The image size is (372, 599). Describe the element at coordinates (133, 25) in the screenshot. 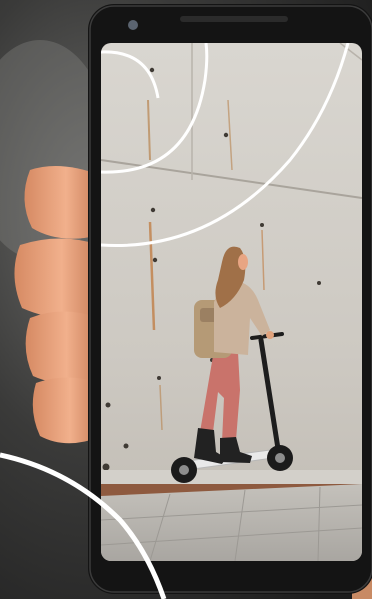

I see `front-camera-icon` at that location.